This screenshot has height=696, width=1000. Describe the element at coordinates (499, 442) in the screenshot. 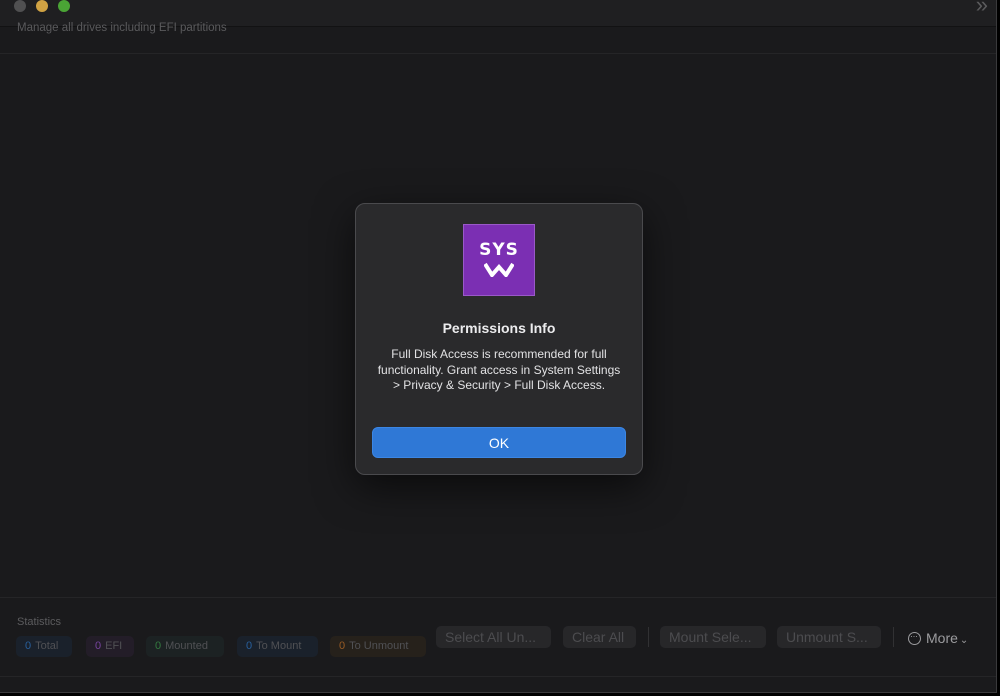

I see `ok-button: OK` at that location.